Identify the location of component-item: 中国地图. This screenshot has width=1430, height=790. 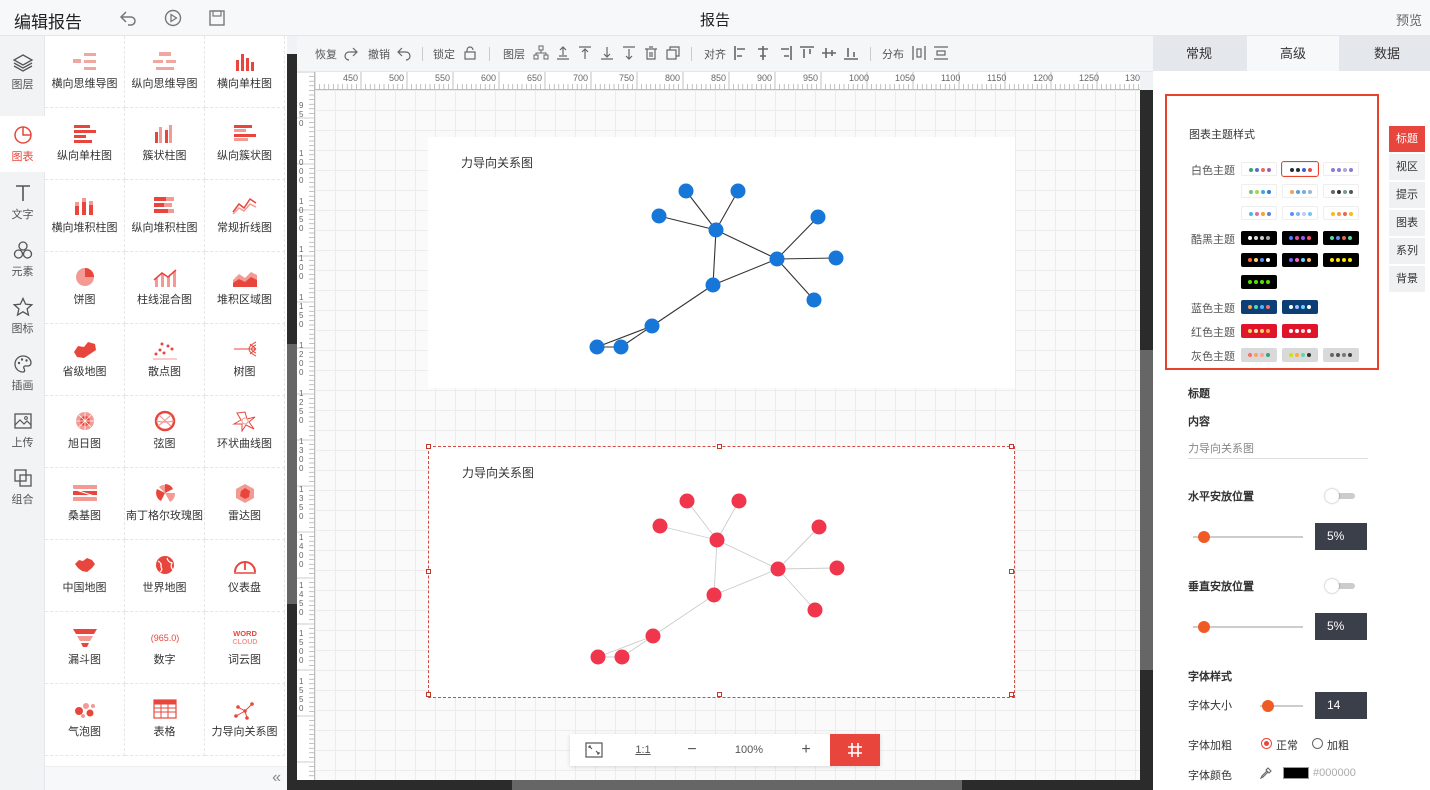
(85, 576).